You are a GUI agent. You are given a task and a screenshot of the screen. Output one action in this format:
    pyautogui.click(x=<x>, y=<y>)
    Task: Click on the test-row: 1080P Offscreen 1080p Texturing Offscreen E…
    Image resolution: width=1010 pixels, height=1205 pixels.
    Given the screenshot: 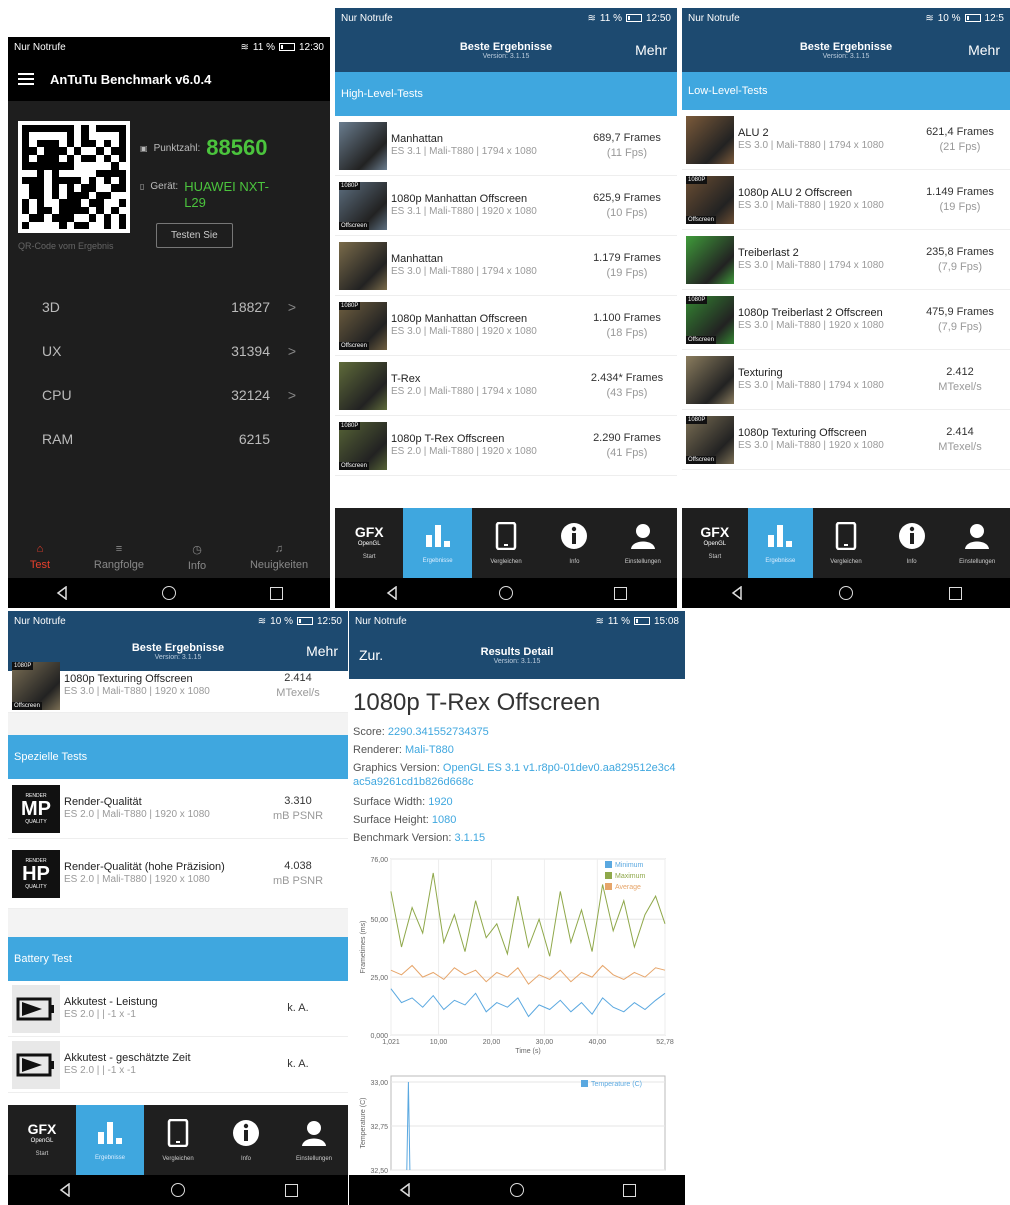 What is the action you would take?
    pyautogui.click(x=846, y=440)
    